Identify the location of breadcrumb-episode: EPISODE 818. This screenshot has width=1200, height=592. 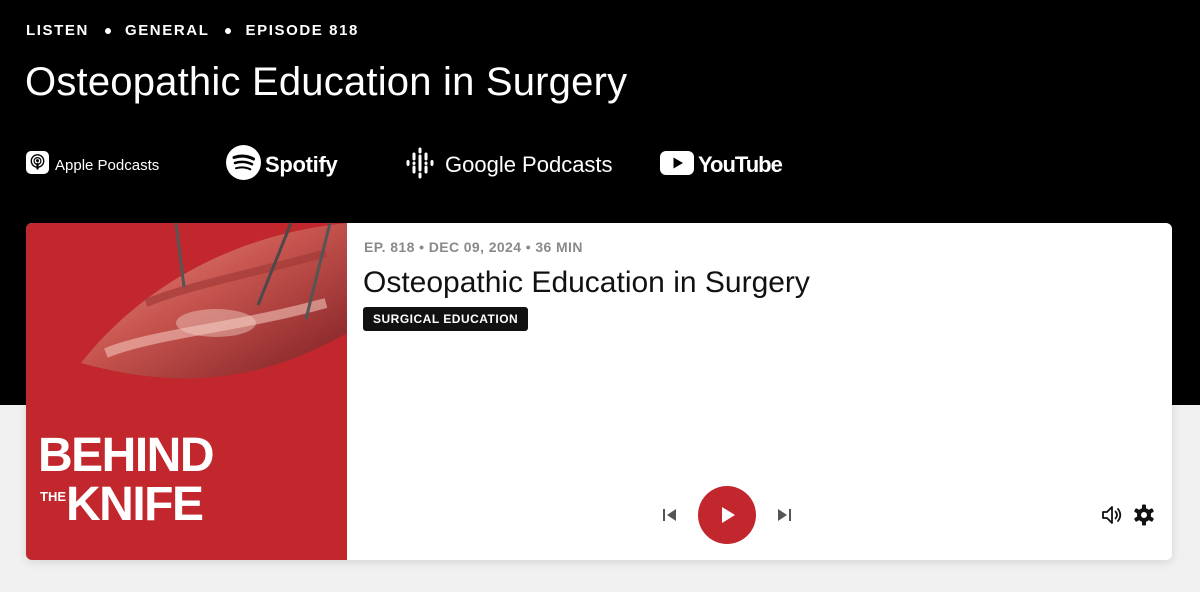
(302, 30).